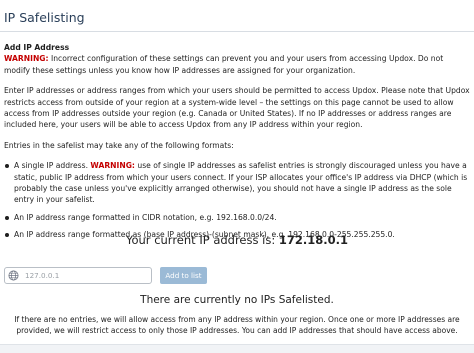 The width and height of the screenshot is (474, 353). What do you see at coordinates (44, 17) in the screenshot?
I see `page-title: IP Safelisting` at bounding box center [44, 17].